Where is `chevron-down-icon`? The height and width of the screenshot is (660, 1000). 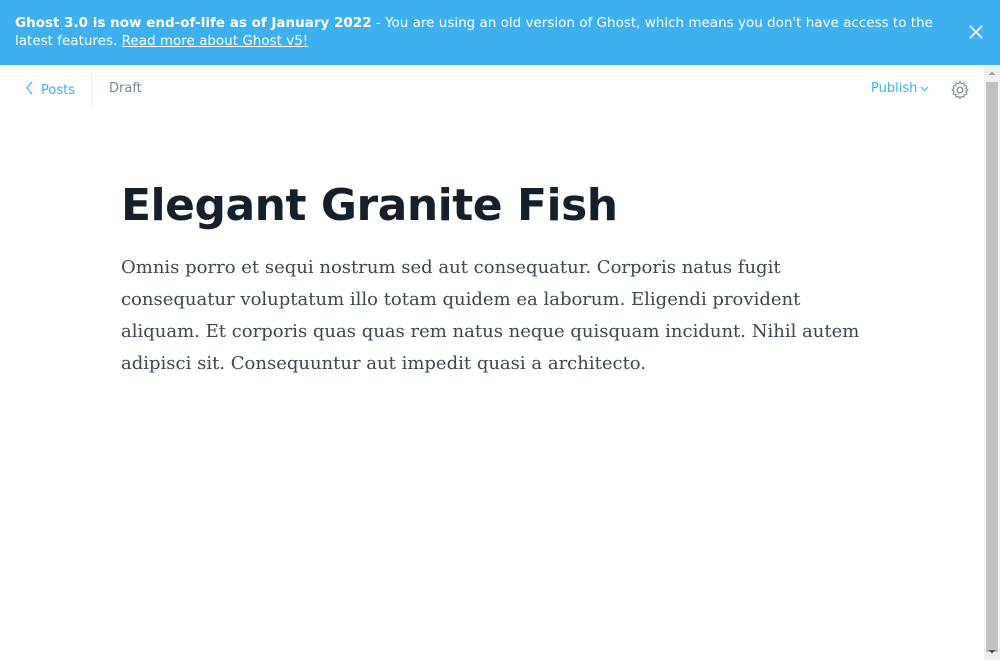 chevron-down-icon is located at coordinates (924, 88).